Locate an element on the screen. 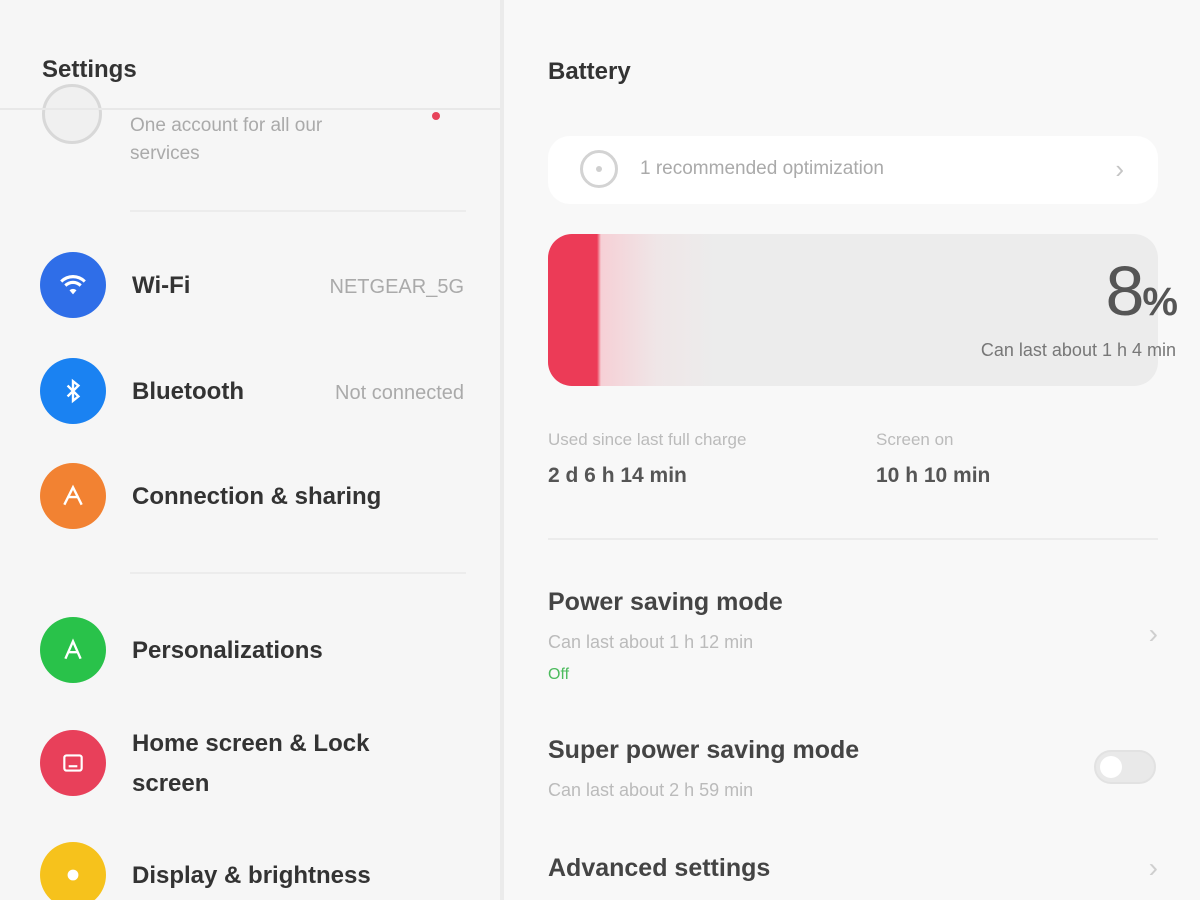 The width and height of the screenshot is (1200, 900). screen-on-label: Screen on is located at coordinates (915, 439).